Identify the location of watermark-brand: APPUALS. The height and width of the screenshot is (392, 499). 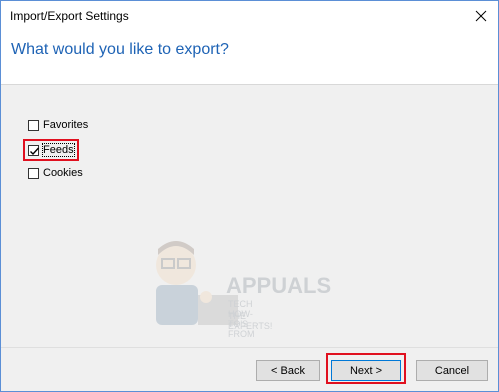
(279, 285).